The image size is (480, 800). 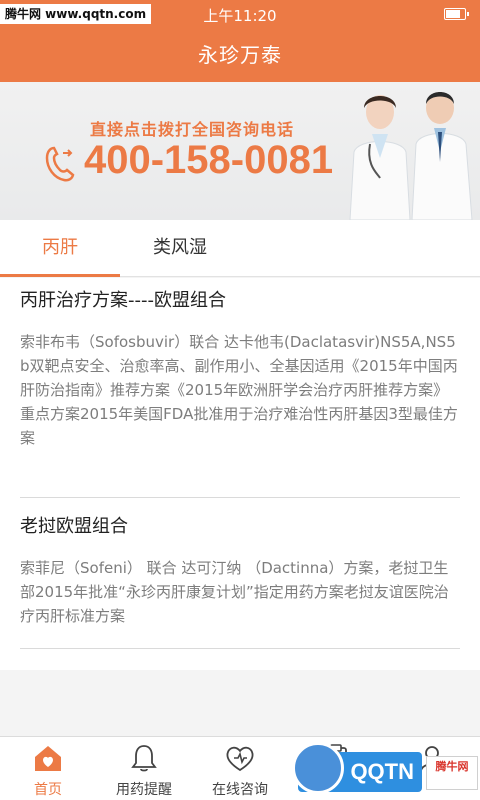 I want to click on nav-label: 在线咨询, so click(x=240, y=790).